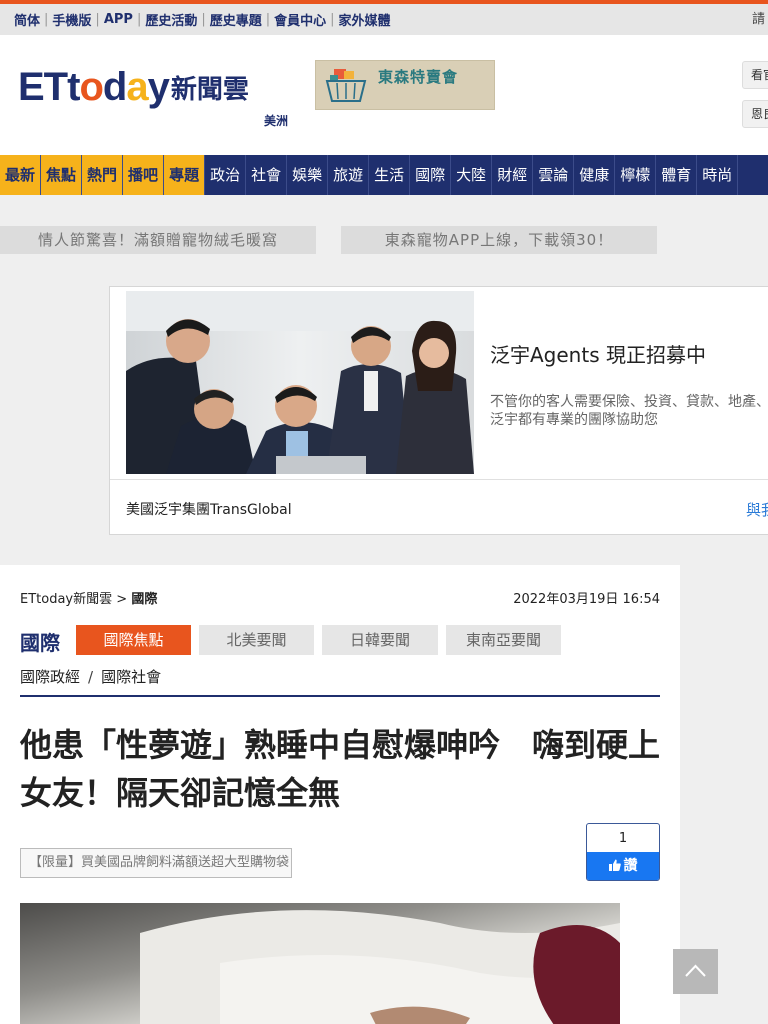 The height and width of the screenshot is (1024, 768). What do you see at coordinates (209, 510) in the screenshot?
I see `ad-company-name: 美國泛宇集團TransGlobal` at bounding box center [209, 510].